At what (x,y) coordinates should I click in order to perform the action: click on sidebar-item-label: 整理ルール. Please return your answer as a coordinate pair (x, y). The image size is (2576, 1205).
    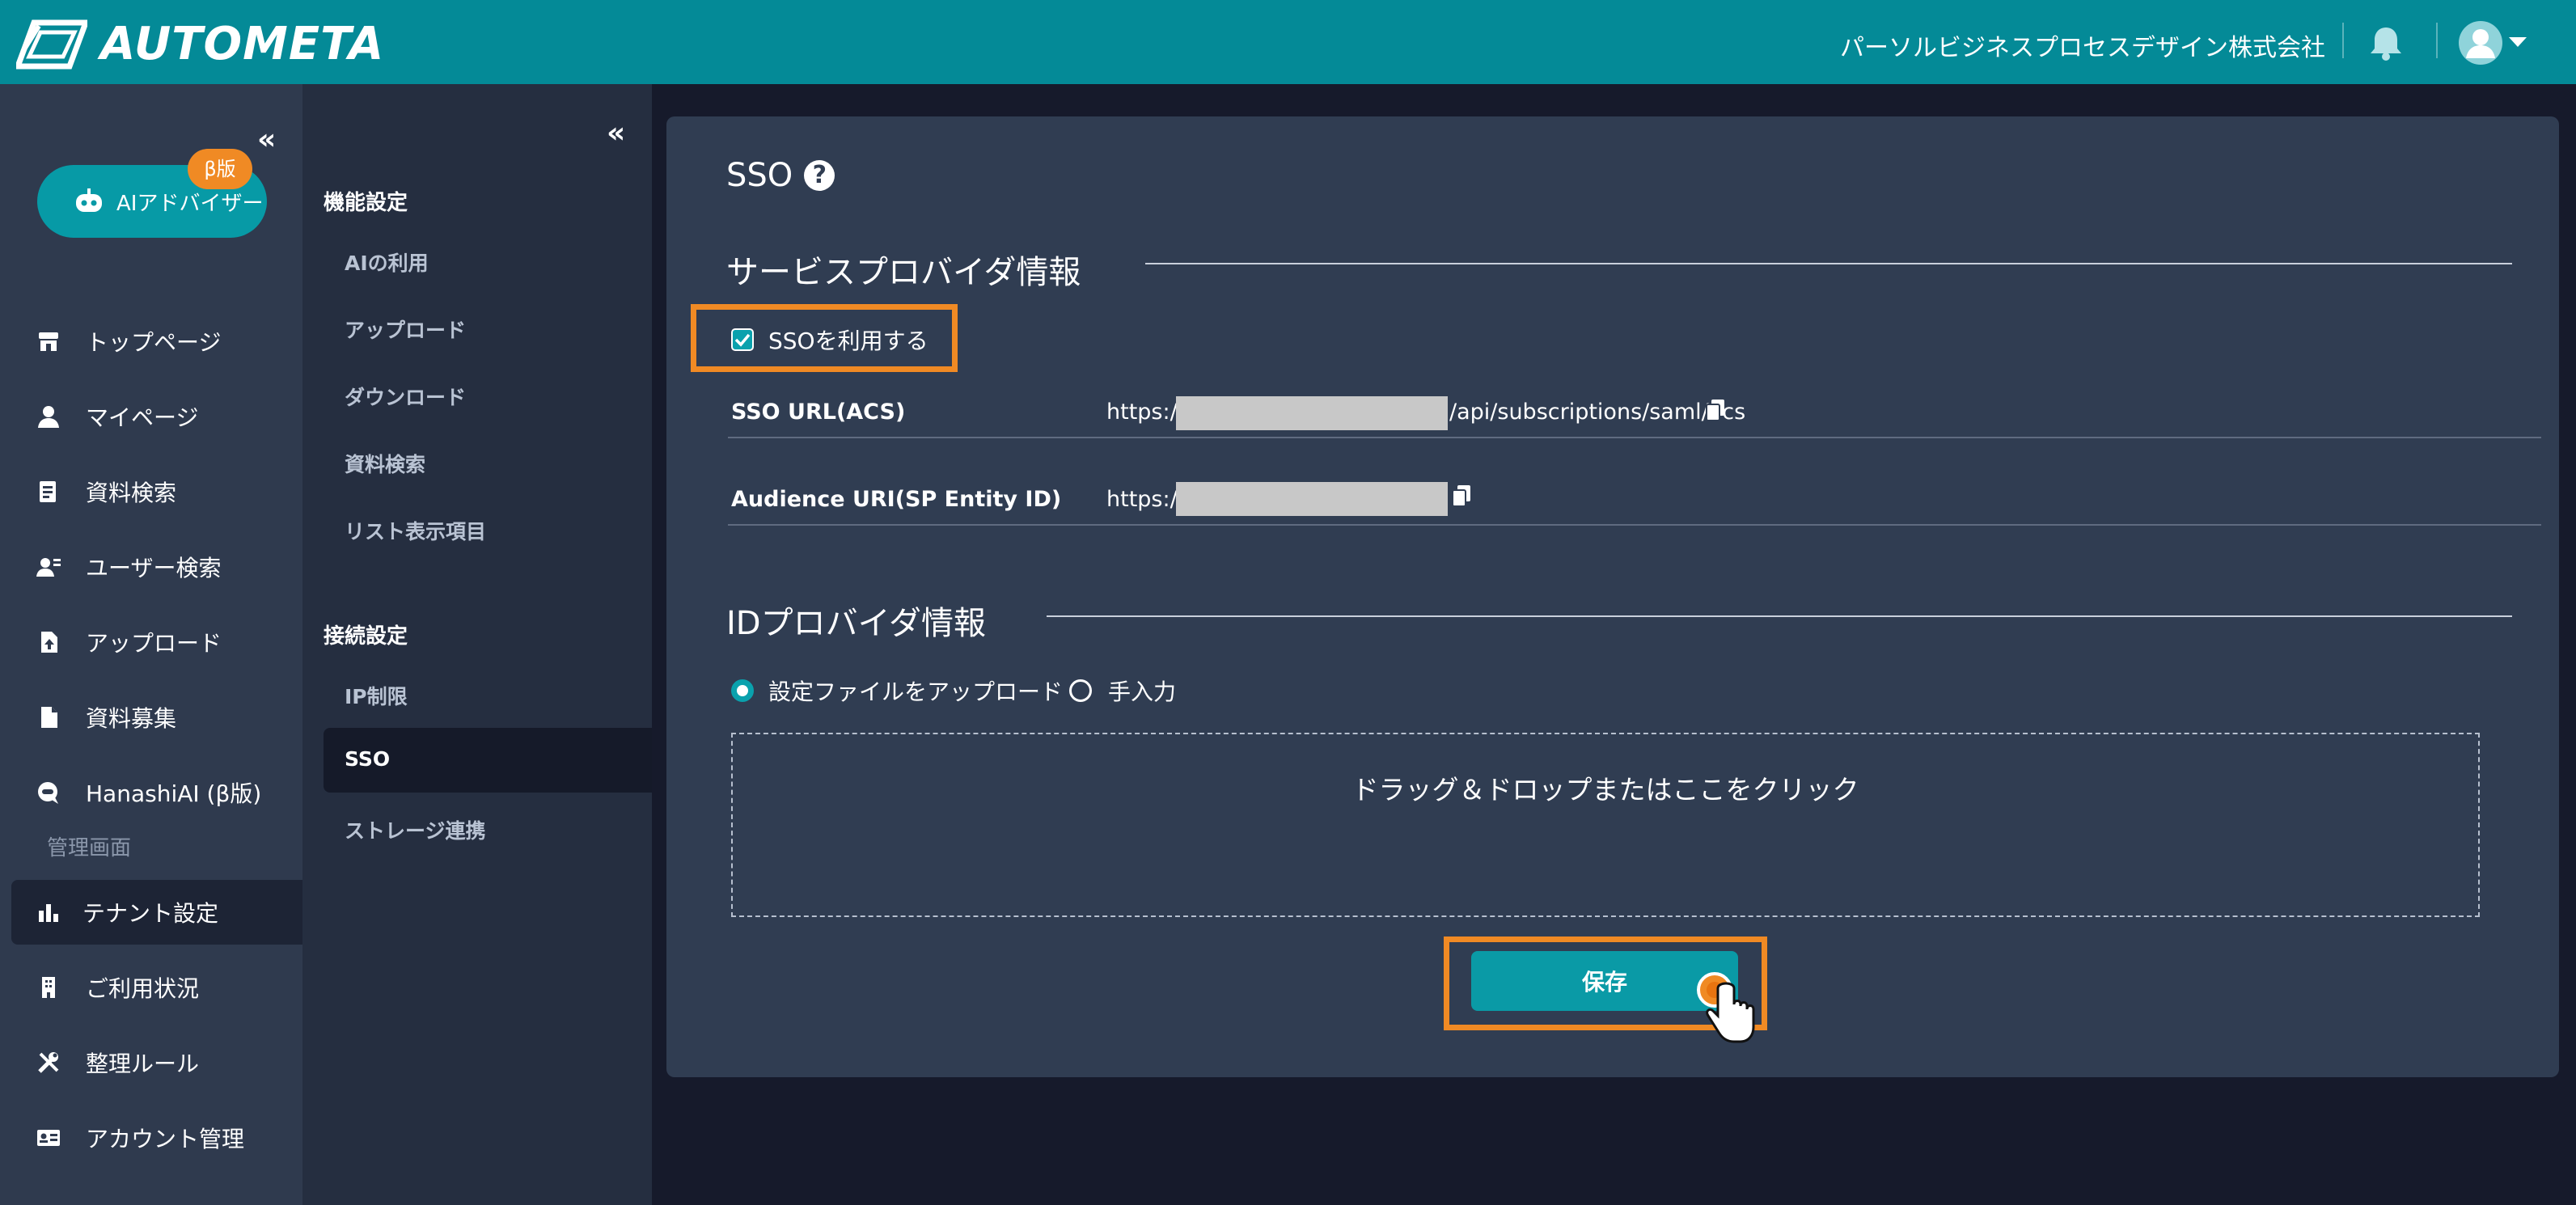
    Looking at the image, I should click on (143, 1064).